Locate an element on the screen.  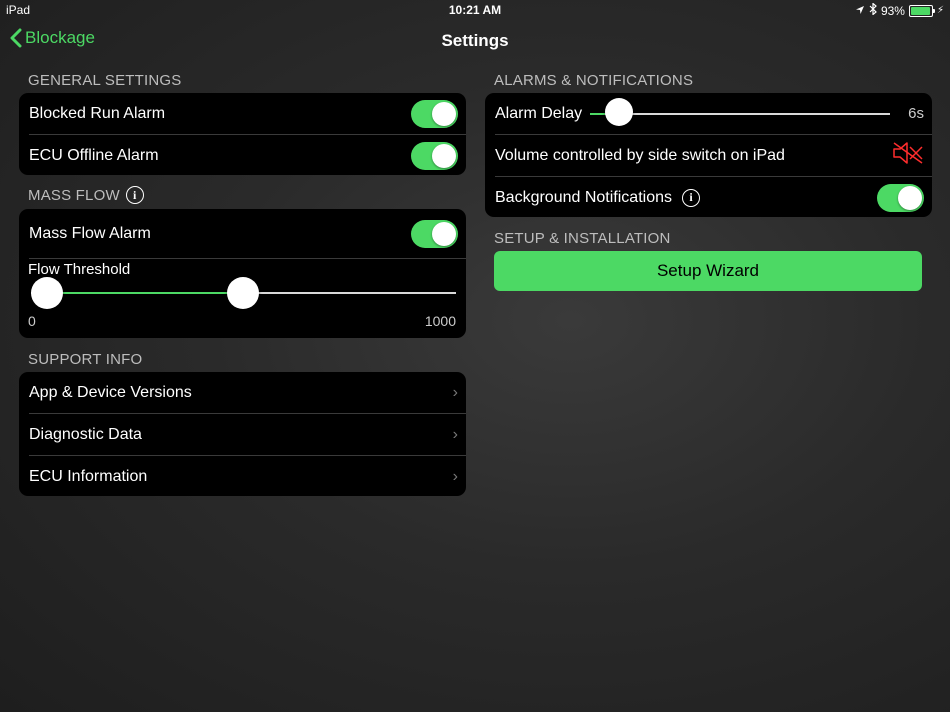
general-settings-card: Blocked Run Alarm ECU Offline Alarm is located at coordinates (242, 134).